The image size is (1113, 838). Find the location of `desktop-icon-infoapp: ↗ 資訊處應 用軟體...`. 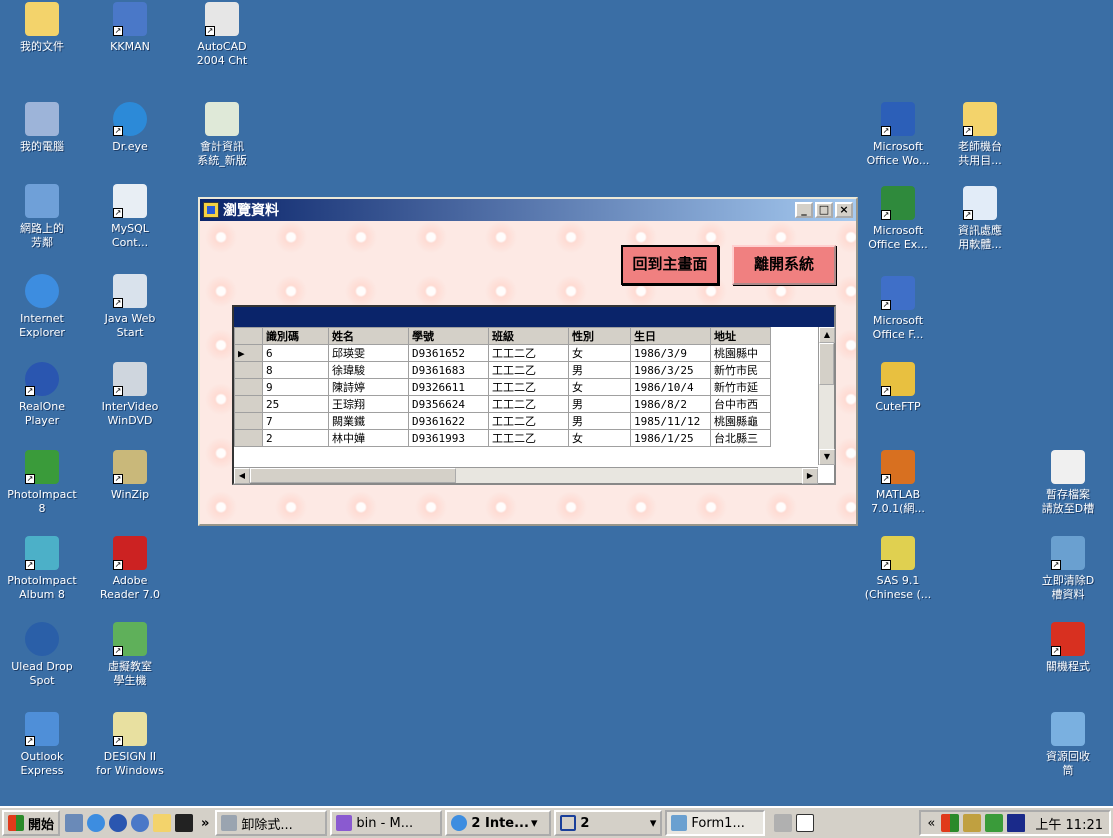

desktop-icon-infoapp: ↗ 資訊處應 用軟體... is located at coordinates (980, 219).